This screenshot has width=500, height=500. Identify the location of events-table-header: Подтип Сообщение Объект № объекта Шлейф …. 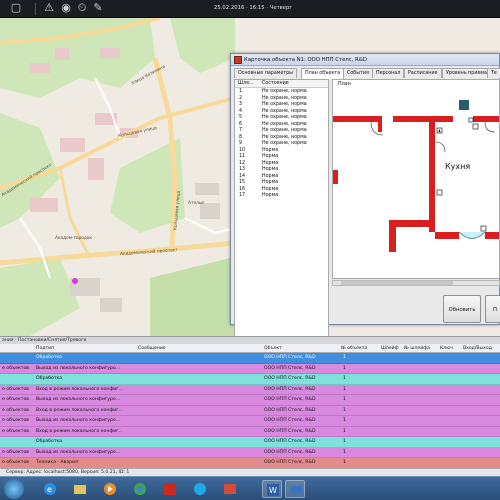
(250, 348).